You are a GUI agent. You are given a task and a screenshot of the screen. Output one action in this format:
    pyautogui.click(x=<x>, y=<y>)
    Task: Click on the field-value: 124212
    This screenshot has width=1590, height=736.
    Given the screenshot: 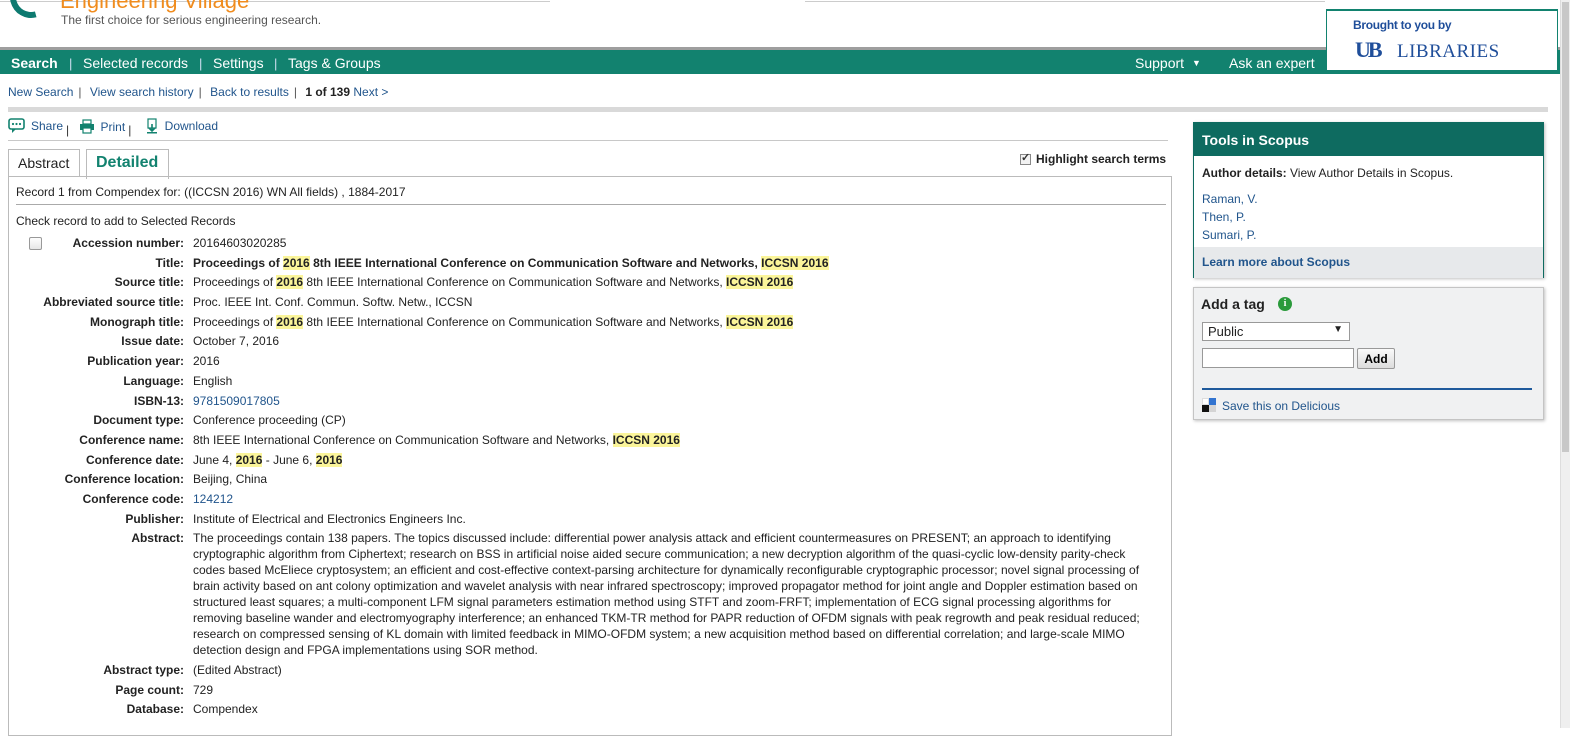 What is the action you would take?
    pyautogui.click(x=673, y=499)
    